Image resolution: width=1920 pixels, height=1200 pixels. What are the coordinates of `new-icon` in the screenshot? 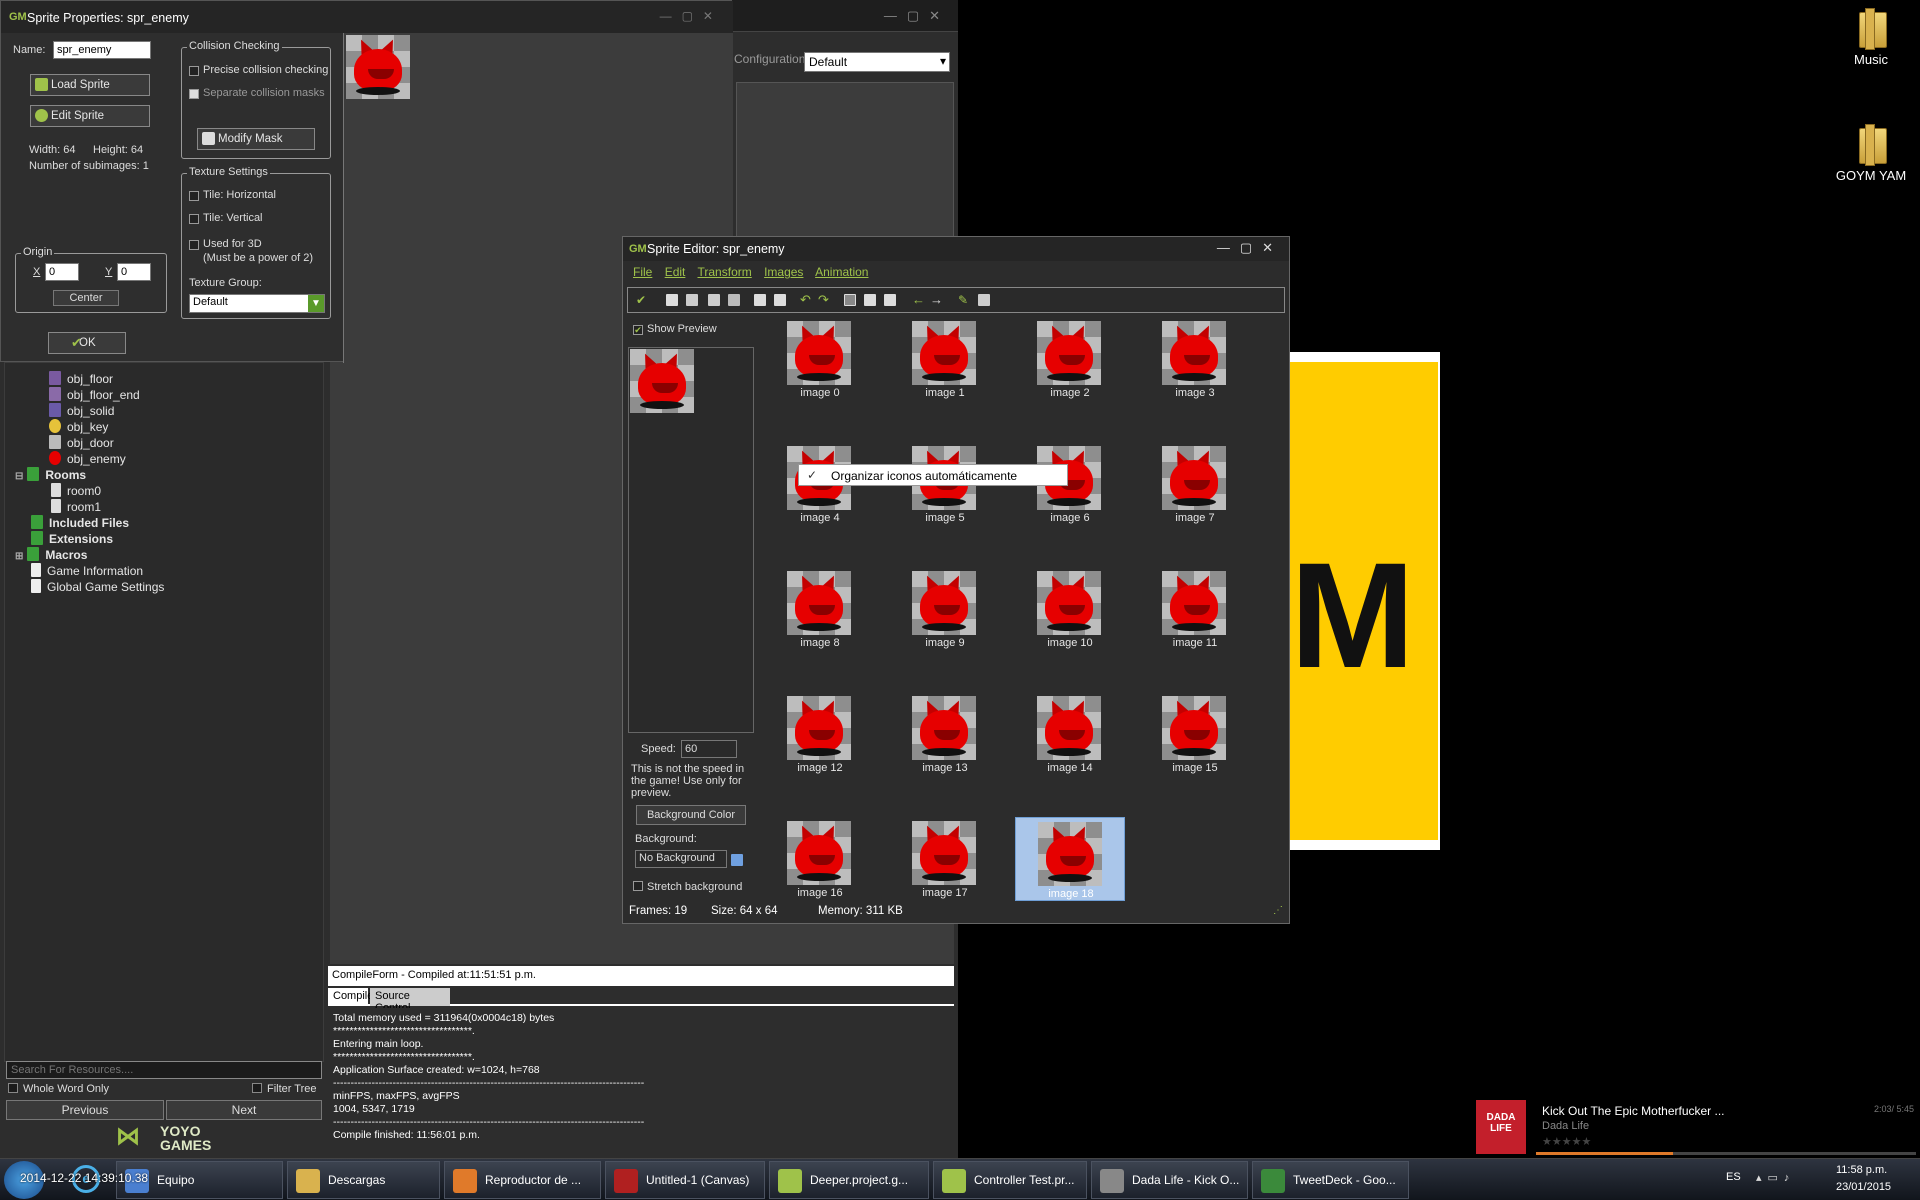 It's located at (672, 300).